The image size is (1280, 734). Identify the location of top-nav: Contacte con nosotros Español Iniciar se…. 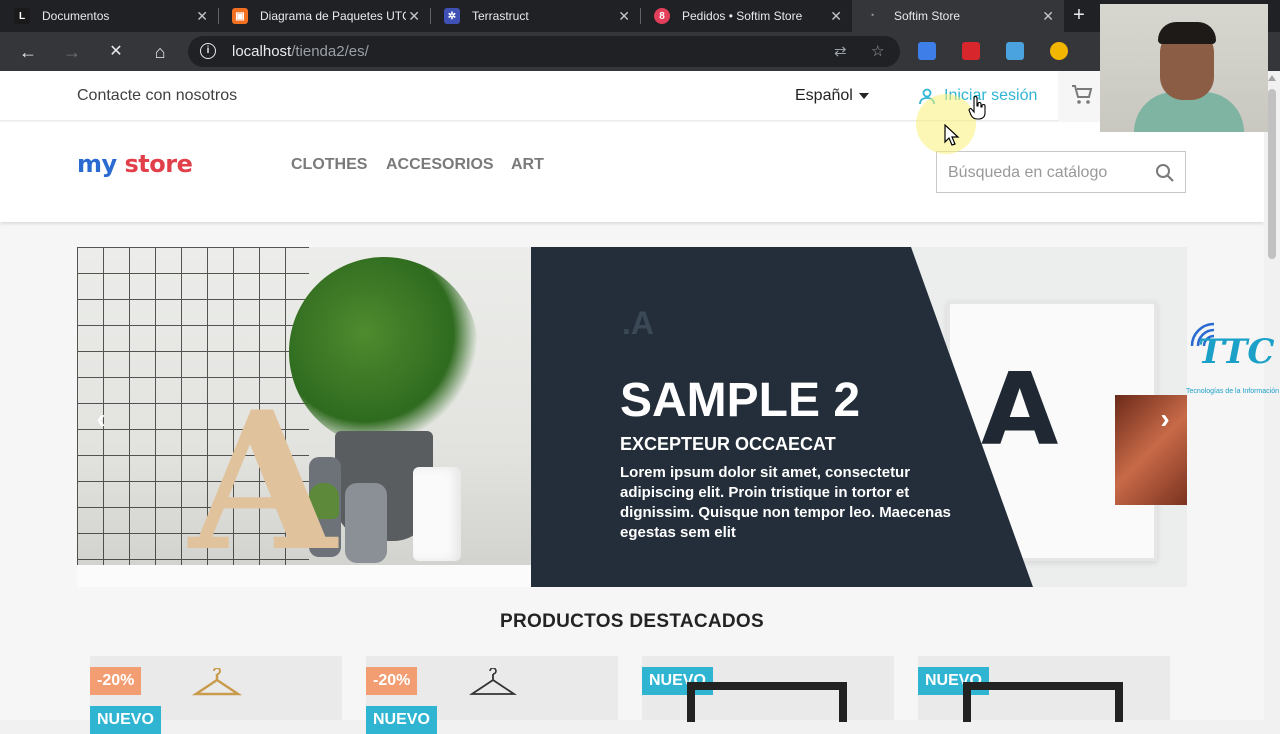
(632, 96).